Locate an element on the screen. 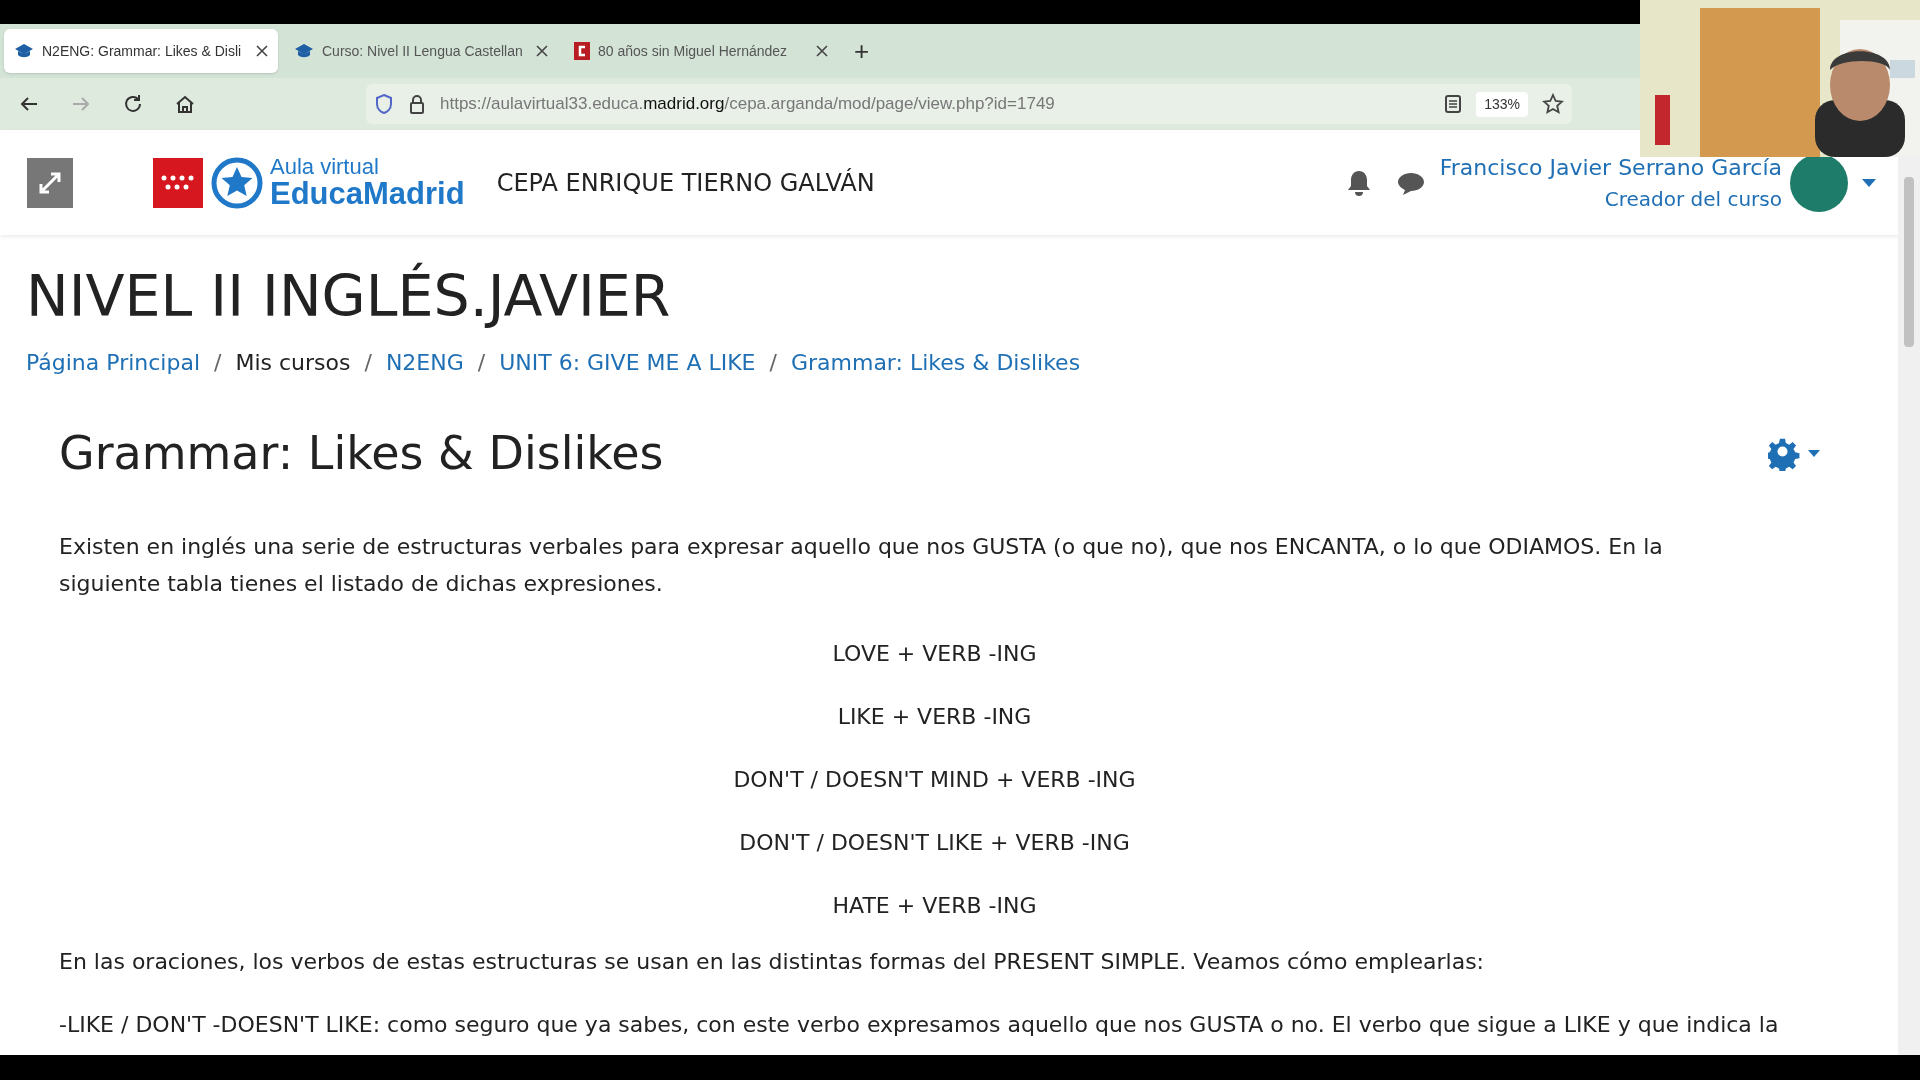 Image resolution: width=1920 pixels, height=1080 pixels. reader-view-icon is located at coordinates (1453, 104).